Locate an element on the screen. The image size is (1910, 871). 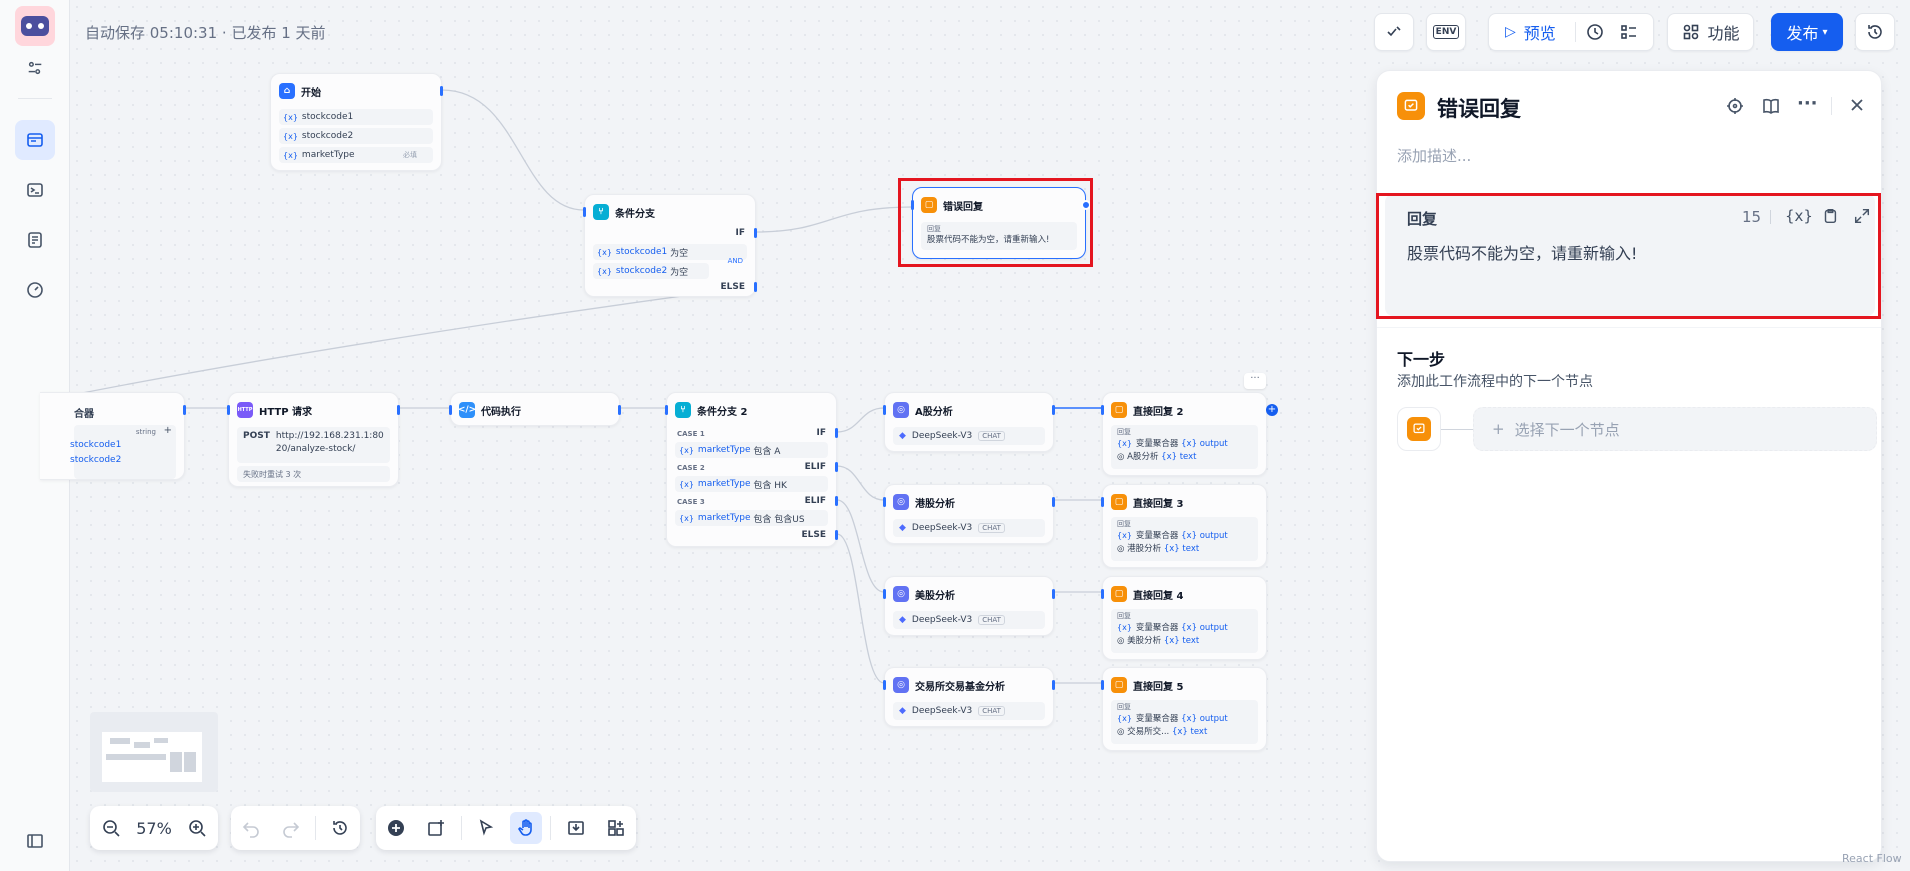
zoom-level: 57% is located at coordinates (154, 828).